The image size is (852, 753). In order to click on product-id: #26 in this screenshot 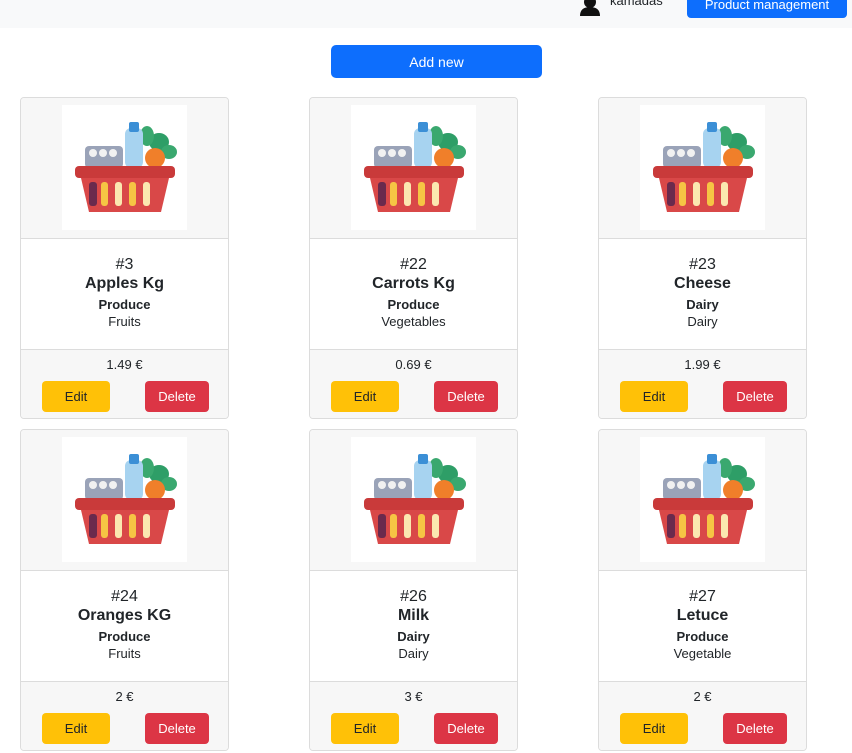, I will do `click(413, 596)`.